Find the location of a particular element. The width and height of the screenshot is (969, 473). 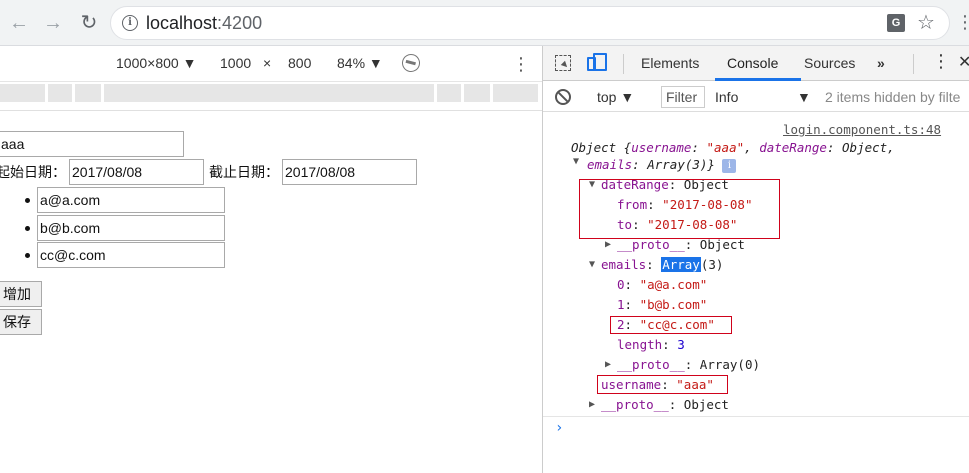

prop-value: Array(0) is located at coordinates (730, 364).